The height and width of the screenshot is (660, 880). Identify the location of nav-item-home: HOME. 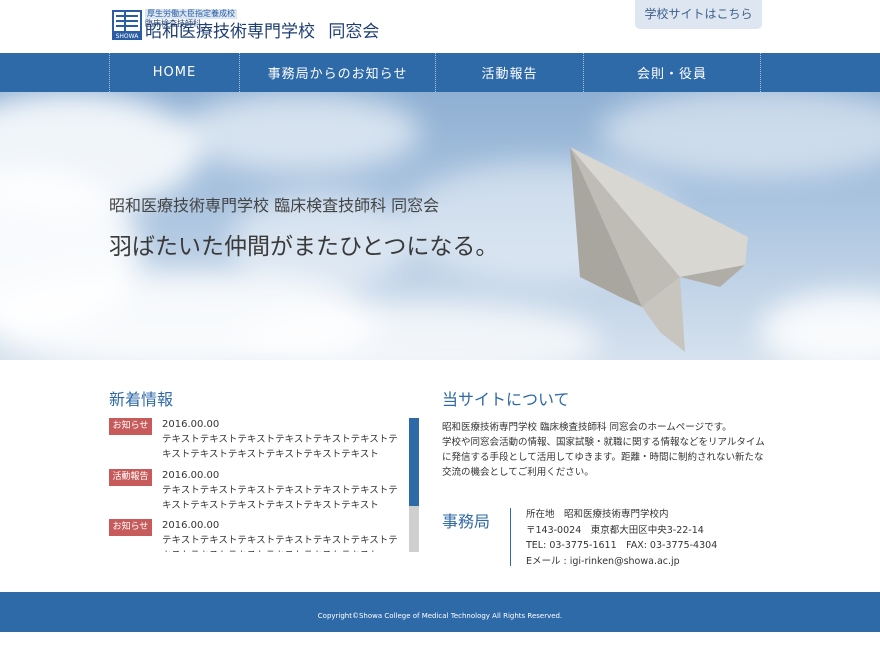
(175, 72).